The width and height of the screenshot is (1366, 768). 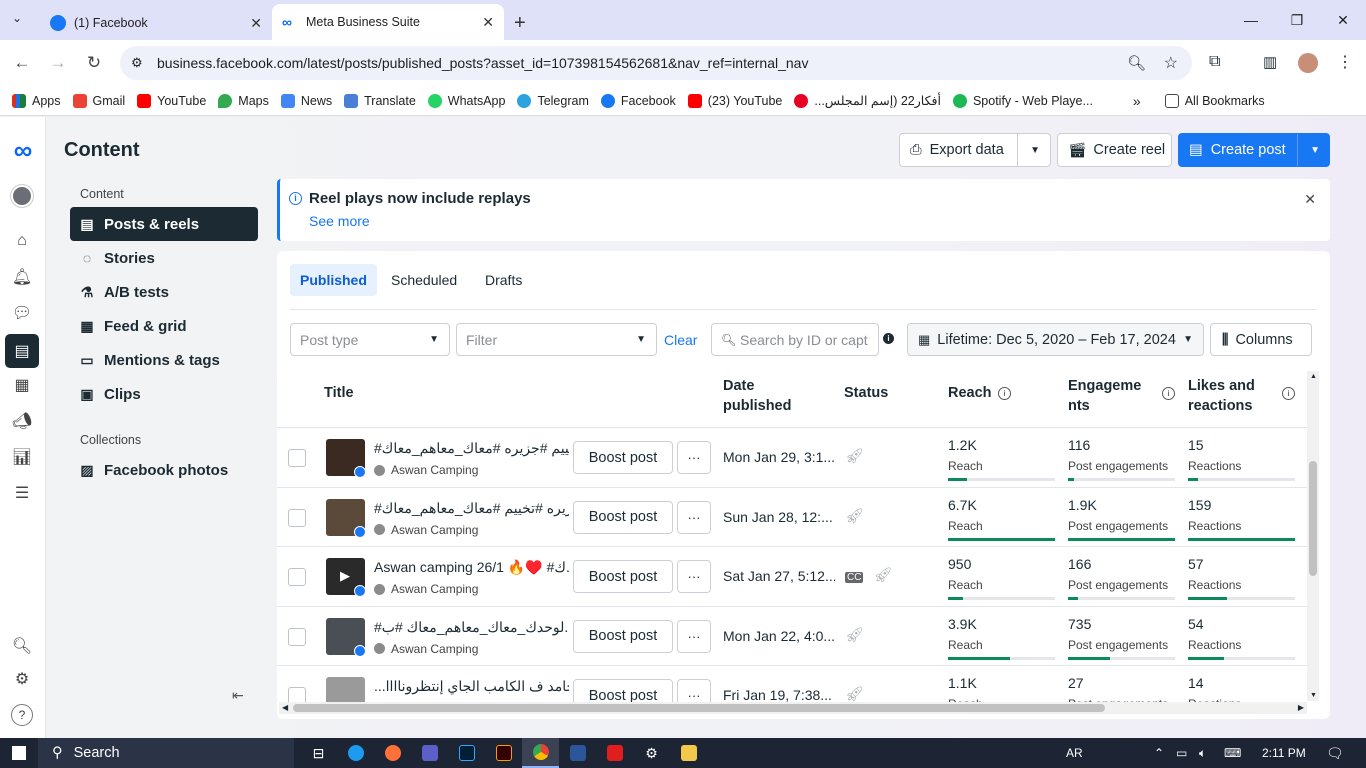 What do you see at coordinates (238, 695) in the screenshot?
I see `collapse-sidebar-icon: ⇤` at bounding box center [238, 695].